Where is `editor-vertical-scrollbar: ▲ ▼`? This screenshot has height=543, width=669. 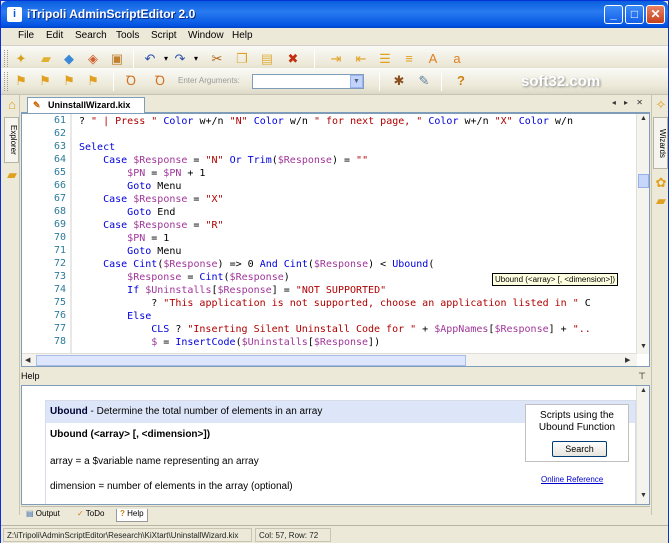 editor-vertical-scrollbar: ▲ ▼ is located at coordinates (642, 234).